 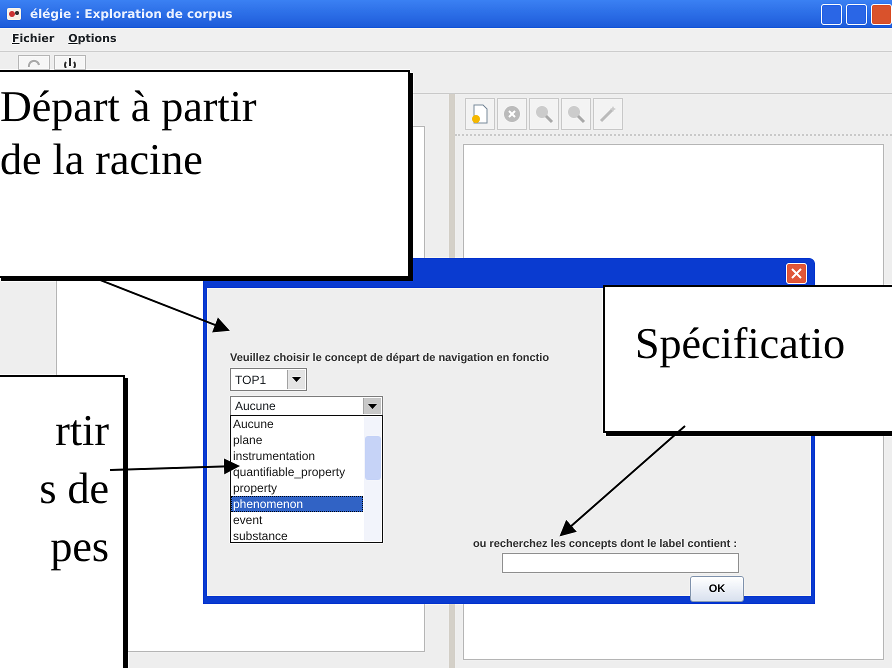 What do you see at coordinates (131, 14) in the screenshot?
I see `window-title: élégie : Exploration de corpus` at bounding box center [131, 14].